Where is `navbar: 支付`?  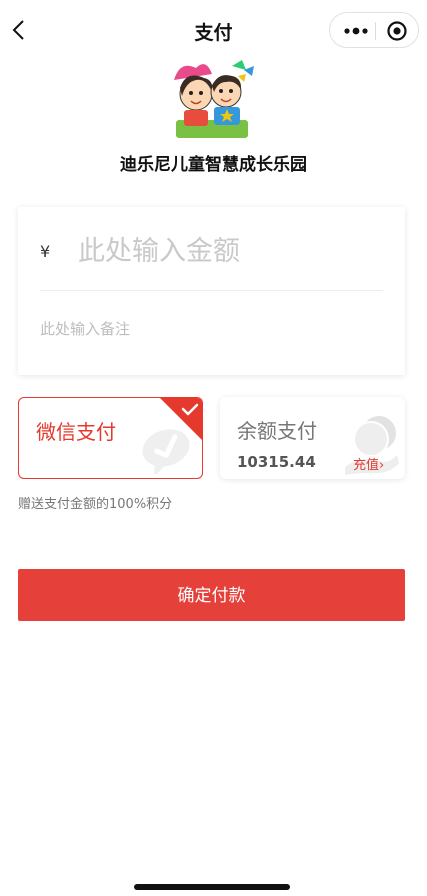
navbar: 支付 is located at coordinates (213, 30).